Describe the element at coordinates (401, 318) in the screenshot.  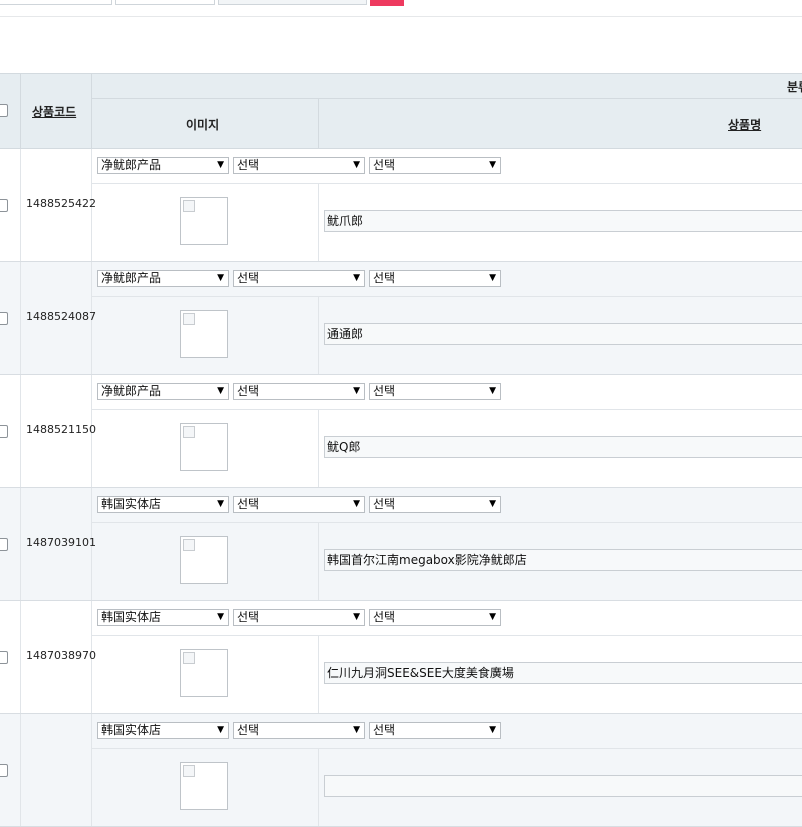
I see `table-row: 1488524087 净鱿郎产品 ▼ 선택 ▼ 선택 ▼ 通通郎` at that location.